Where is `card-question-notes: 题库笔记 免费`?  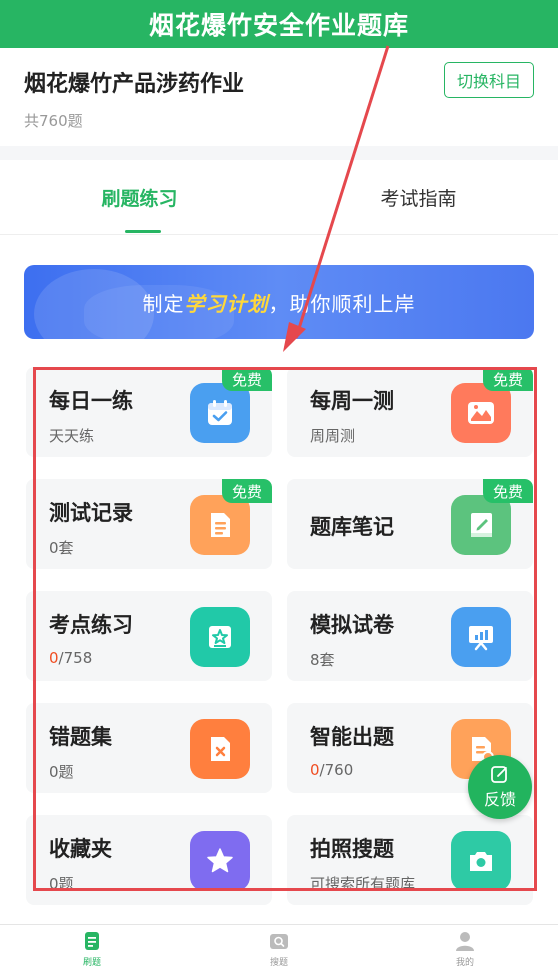
card-question-notes: 题库笔记 免费 is located at coordinates (410, 524).